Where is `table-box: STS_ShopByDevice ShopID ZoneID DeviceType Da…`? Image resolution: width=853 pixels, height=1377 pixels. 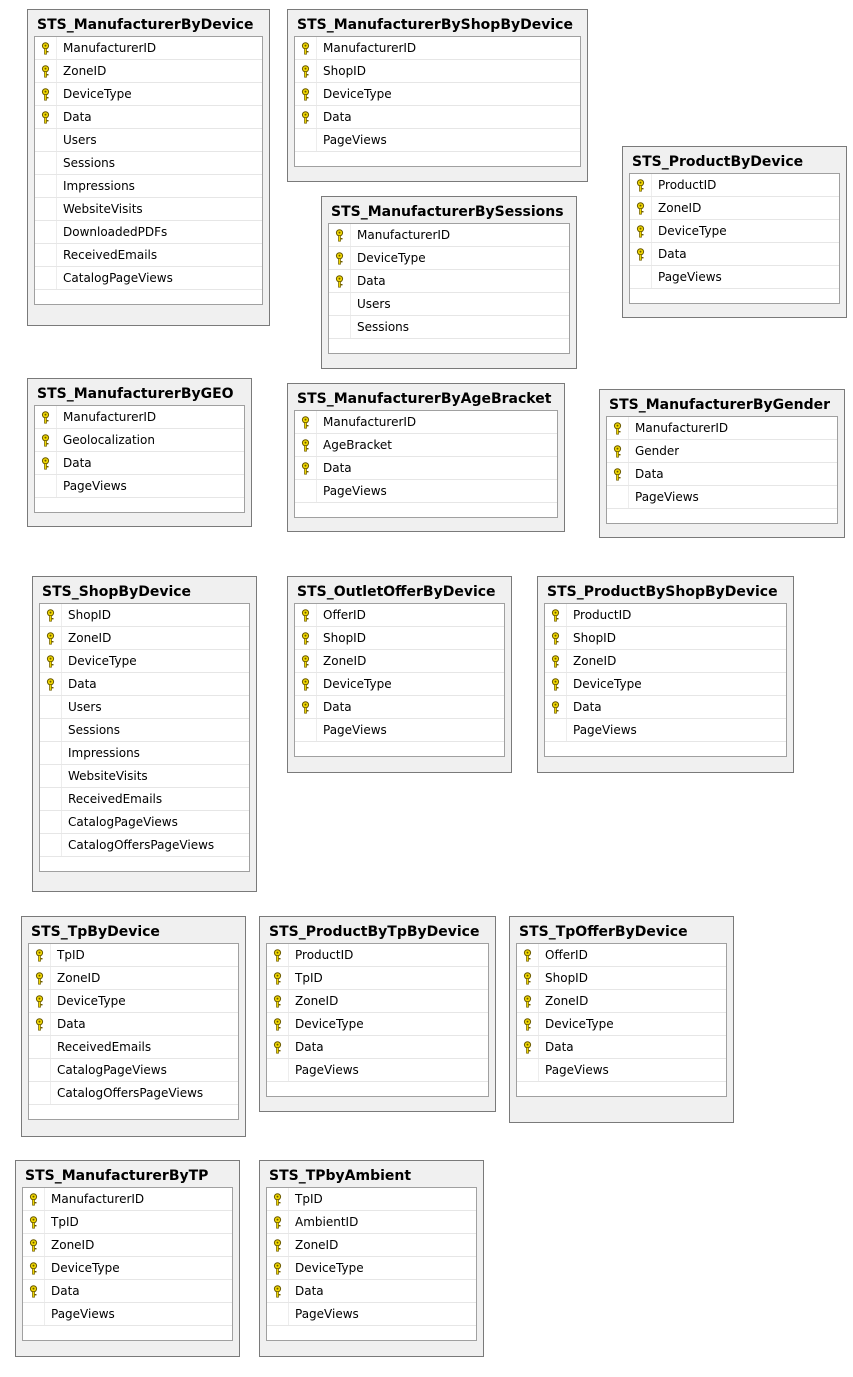
table-box: STS_ShopByDevice ShopID ZoneID DeviceType Da… is located at coordinates (144, 734).